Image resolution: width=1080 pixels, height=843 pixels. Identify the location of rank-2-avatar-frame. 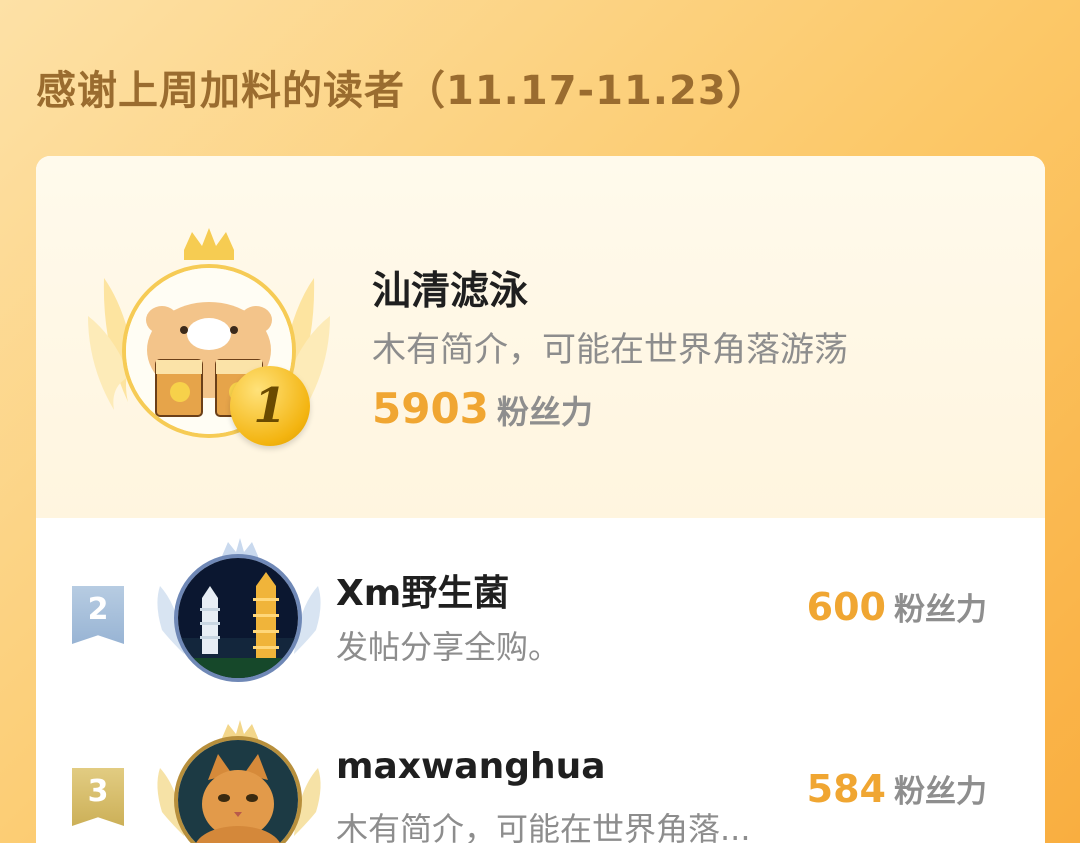
(239, 614).